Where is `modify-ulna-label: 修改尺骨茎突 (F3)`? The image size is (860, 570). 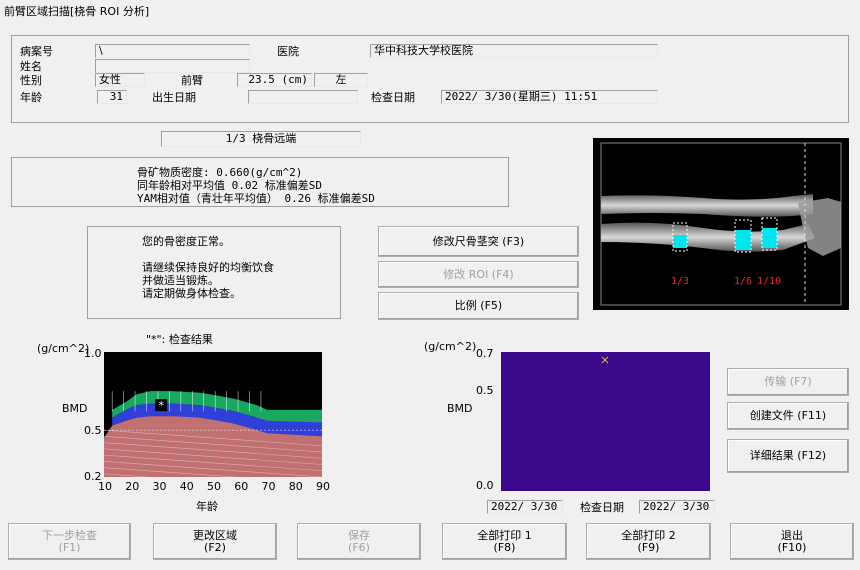
modify-ulna-label: 修改尺骨茎突 (F3) is located at coordinates (478, 241).